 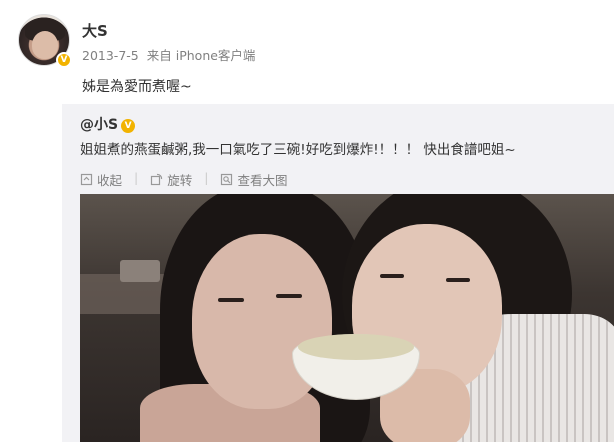 I want to click on source-prefix: 来自, so click(x=159, y=55).